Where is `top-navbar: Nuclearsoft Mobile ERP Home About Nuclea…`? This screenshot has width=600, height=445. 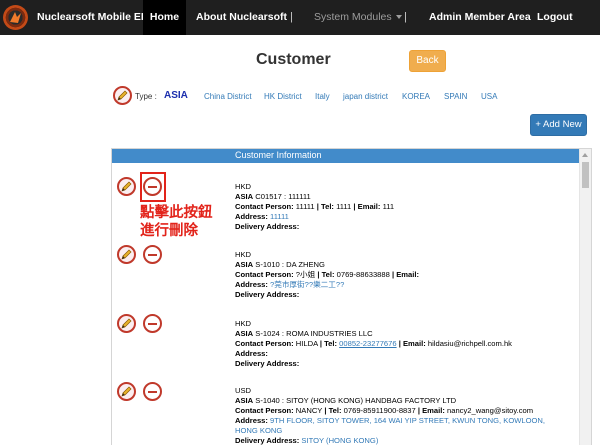
top-navbar: Nuclearsoft Mobile ERP Home About Nuclea… is located at coordinates (300, 17).